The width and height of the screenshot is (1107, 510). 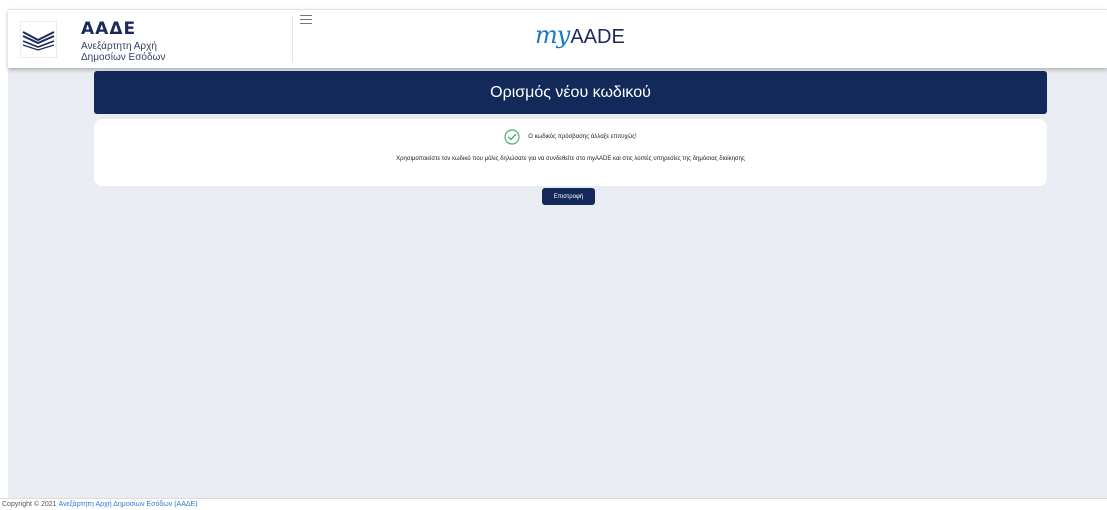 What do you see at coordinates (128, 504) in the screenshot?
I see `footer-aade-link: Ανεξάρτητη Αρχή Δημοσίων Εσόδων (ΑΑΔΕ)` at bounding box center [128, 504].